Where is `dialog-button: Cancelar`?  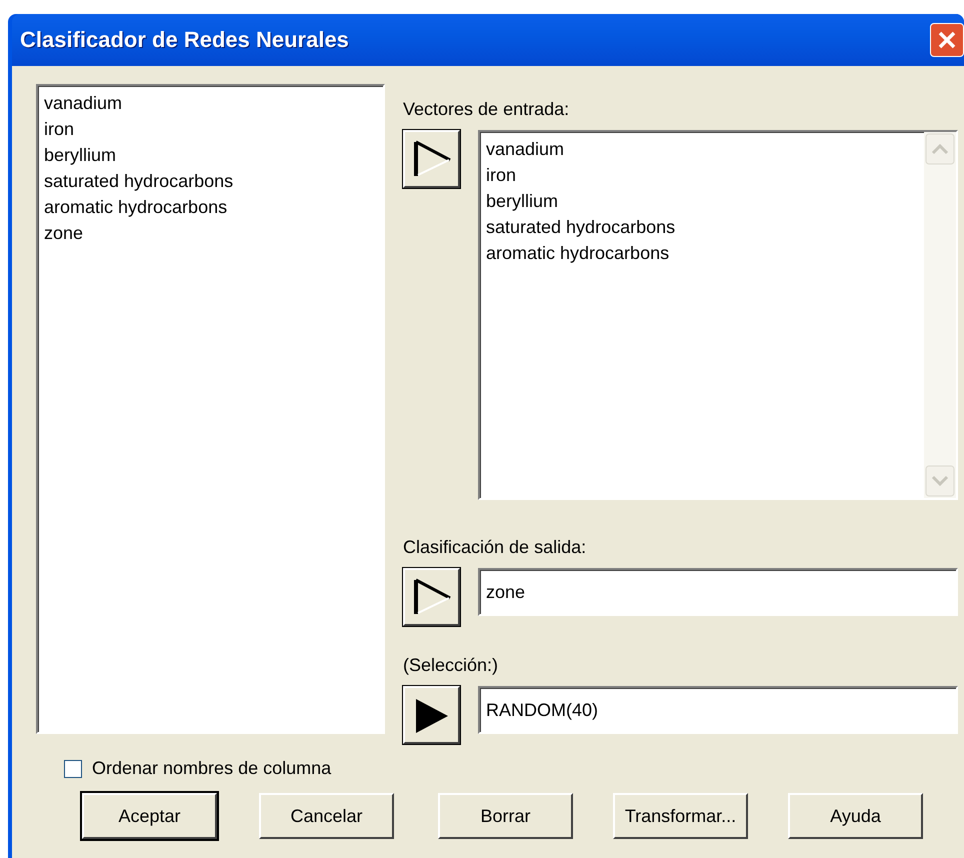
dialog-button: Cancelar is located at coordinates (326, 816).